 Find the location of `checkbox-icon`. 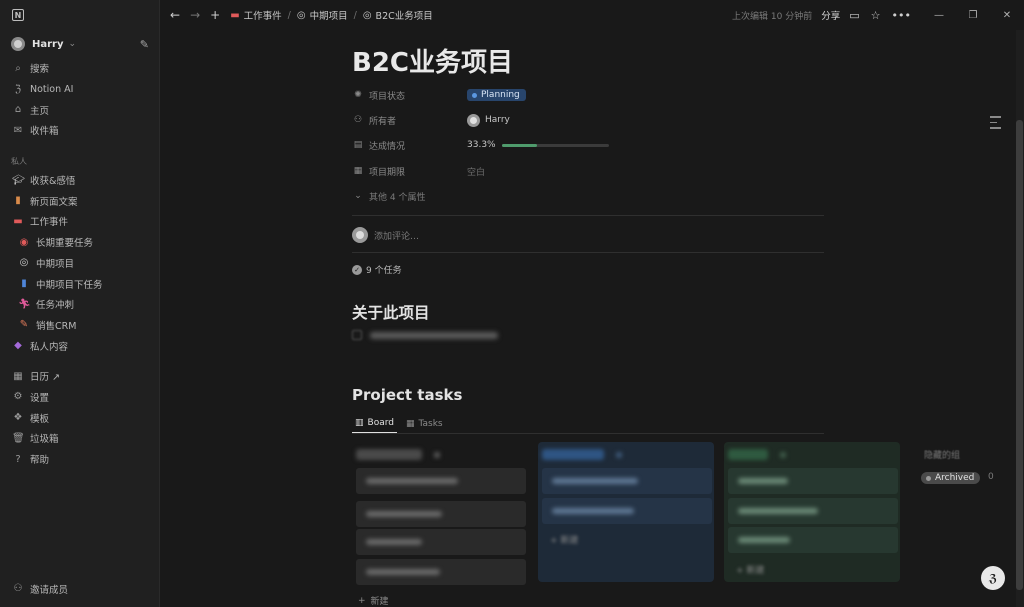

checkbox-icon is located at coordinates (357, 335).